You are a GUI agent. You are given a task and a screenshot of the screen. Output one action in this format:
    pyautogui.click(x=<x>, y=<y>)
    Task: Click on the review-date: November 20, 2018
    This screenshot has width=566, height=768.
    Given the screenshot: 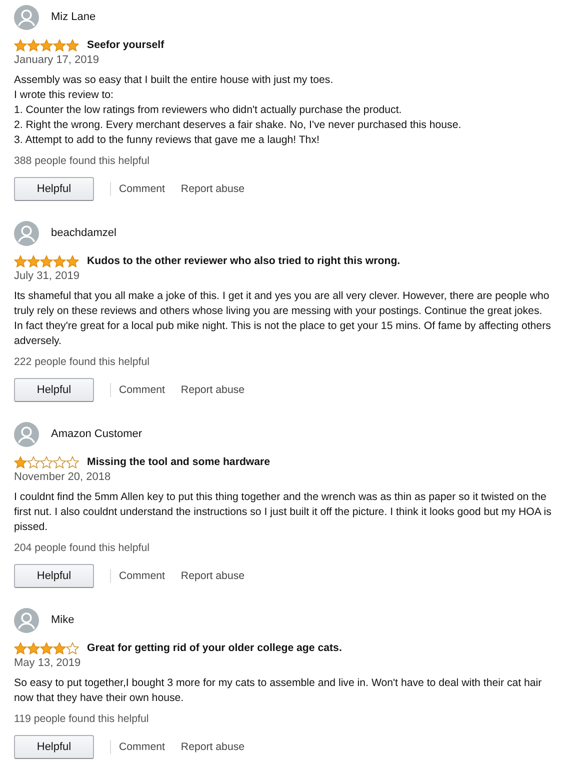 What is the action you would take?
    pyautogui.click(x=63, y=477)
    